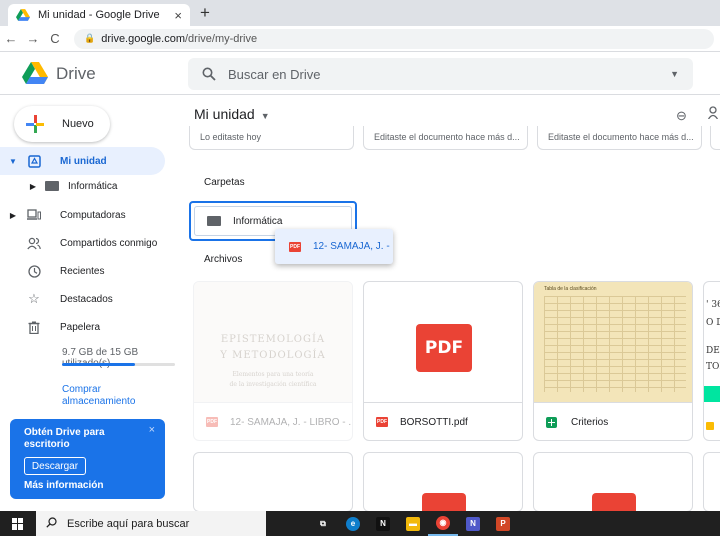 The width and height of the screenshot is (720, 536). I want to click on dragged-file-name: 12- SAMAJA, J. - LI, so click(353, 246).